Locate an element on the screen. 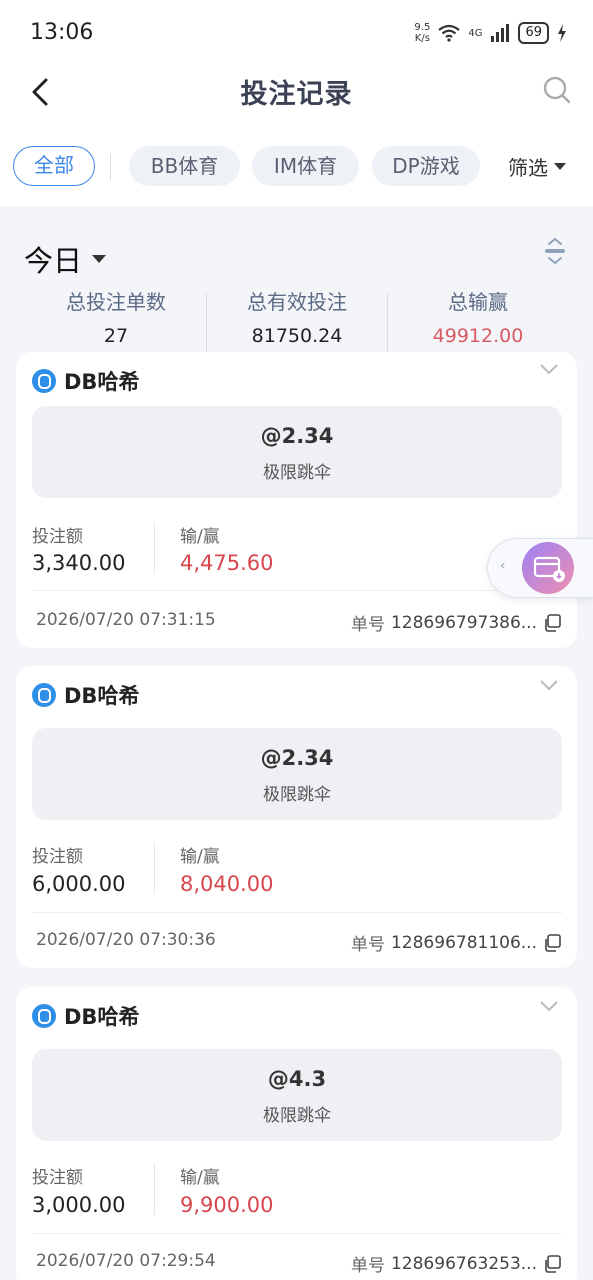  filter-label: 筛选 is located at coordinates (528, 168).